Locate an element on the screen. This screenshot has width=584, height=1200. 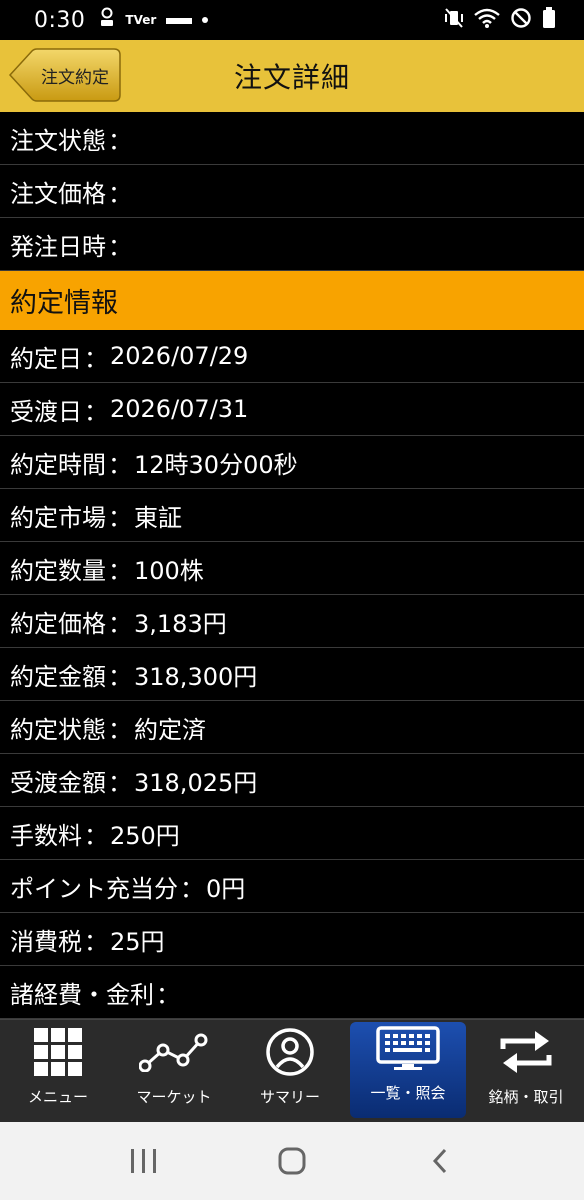
mute-vibrate-icon is located at coordinates (454, 20).